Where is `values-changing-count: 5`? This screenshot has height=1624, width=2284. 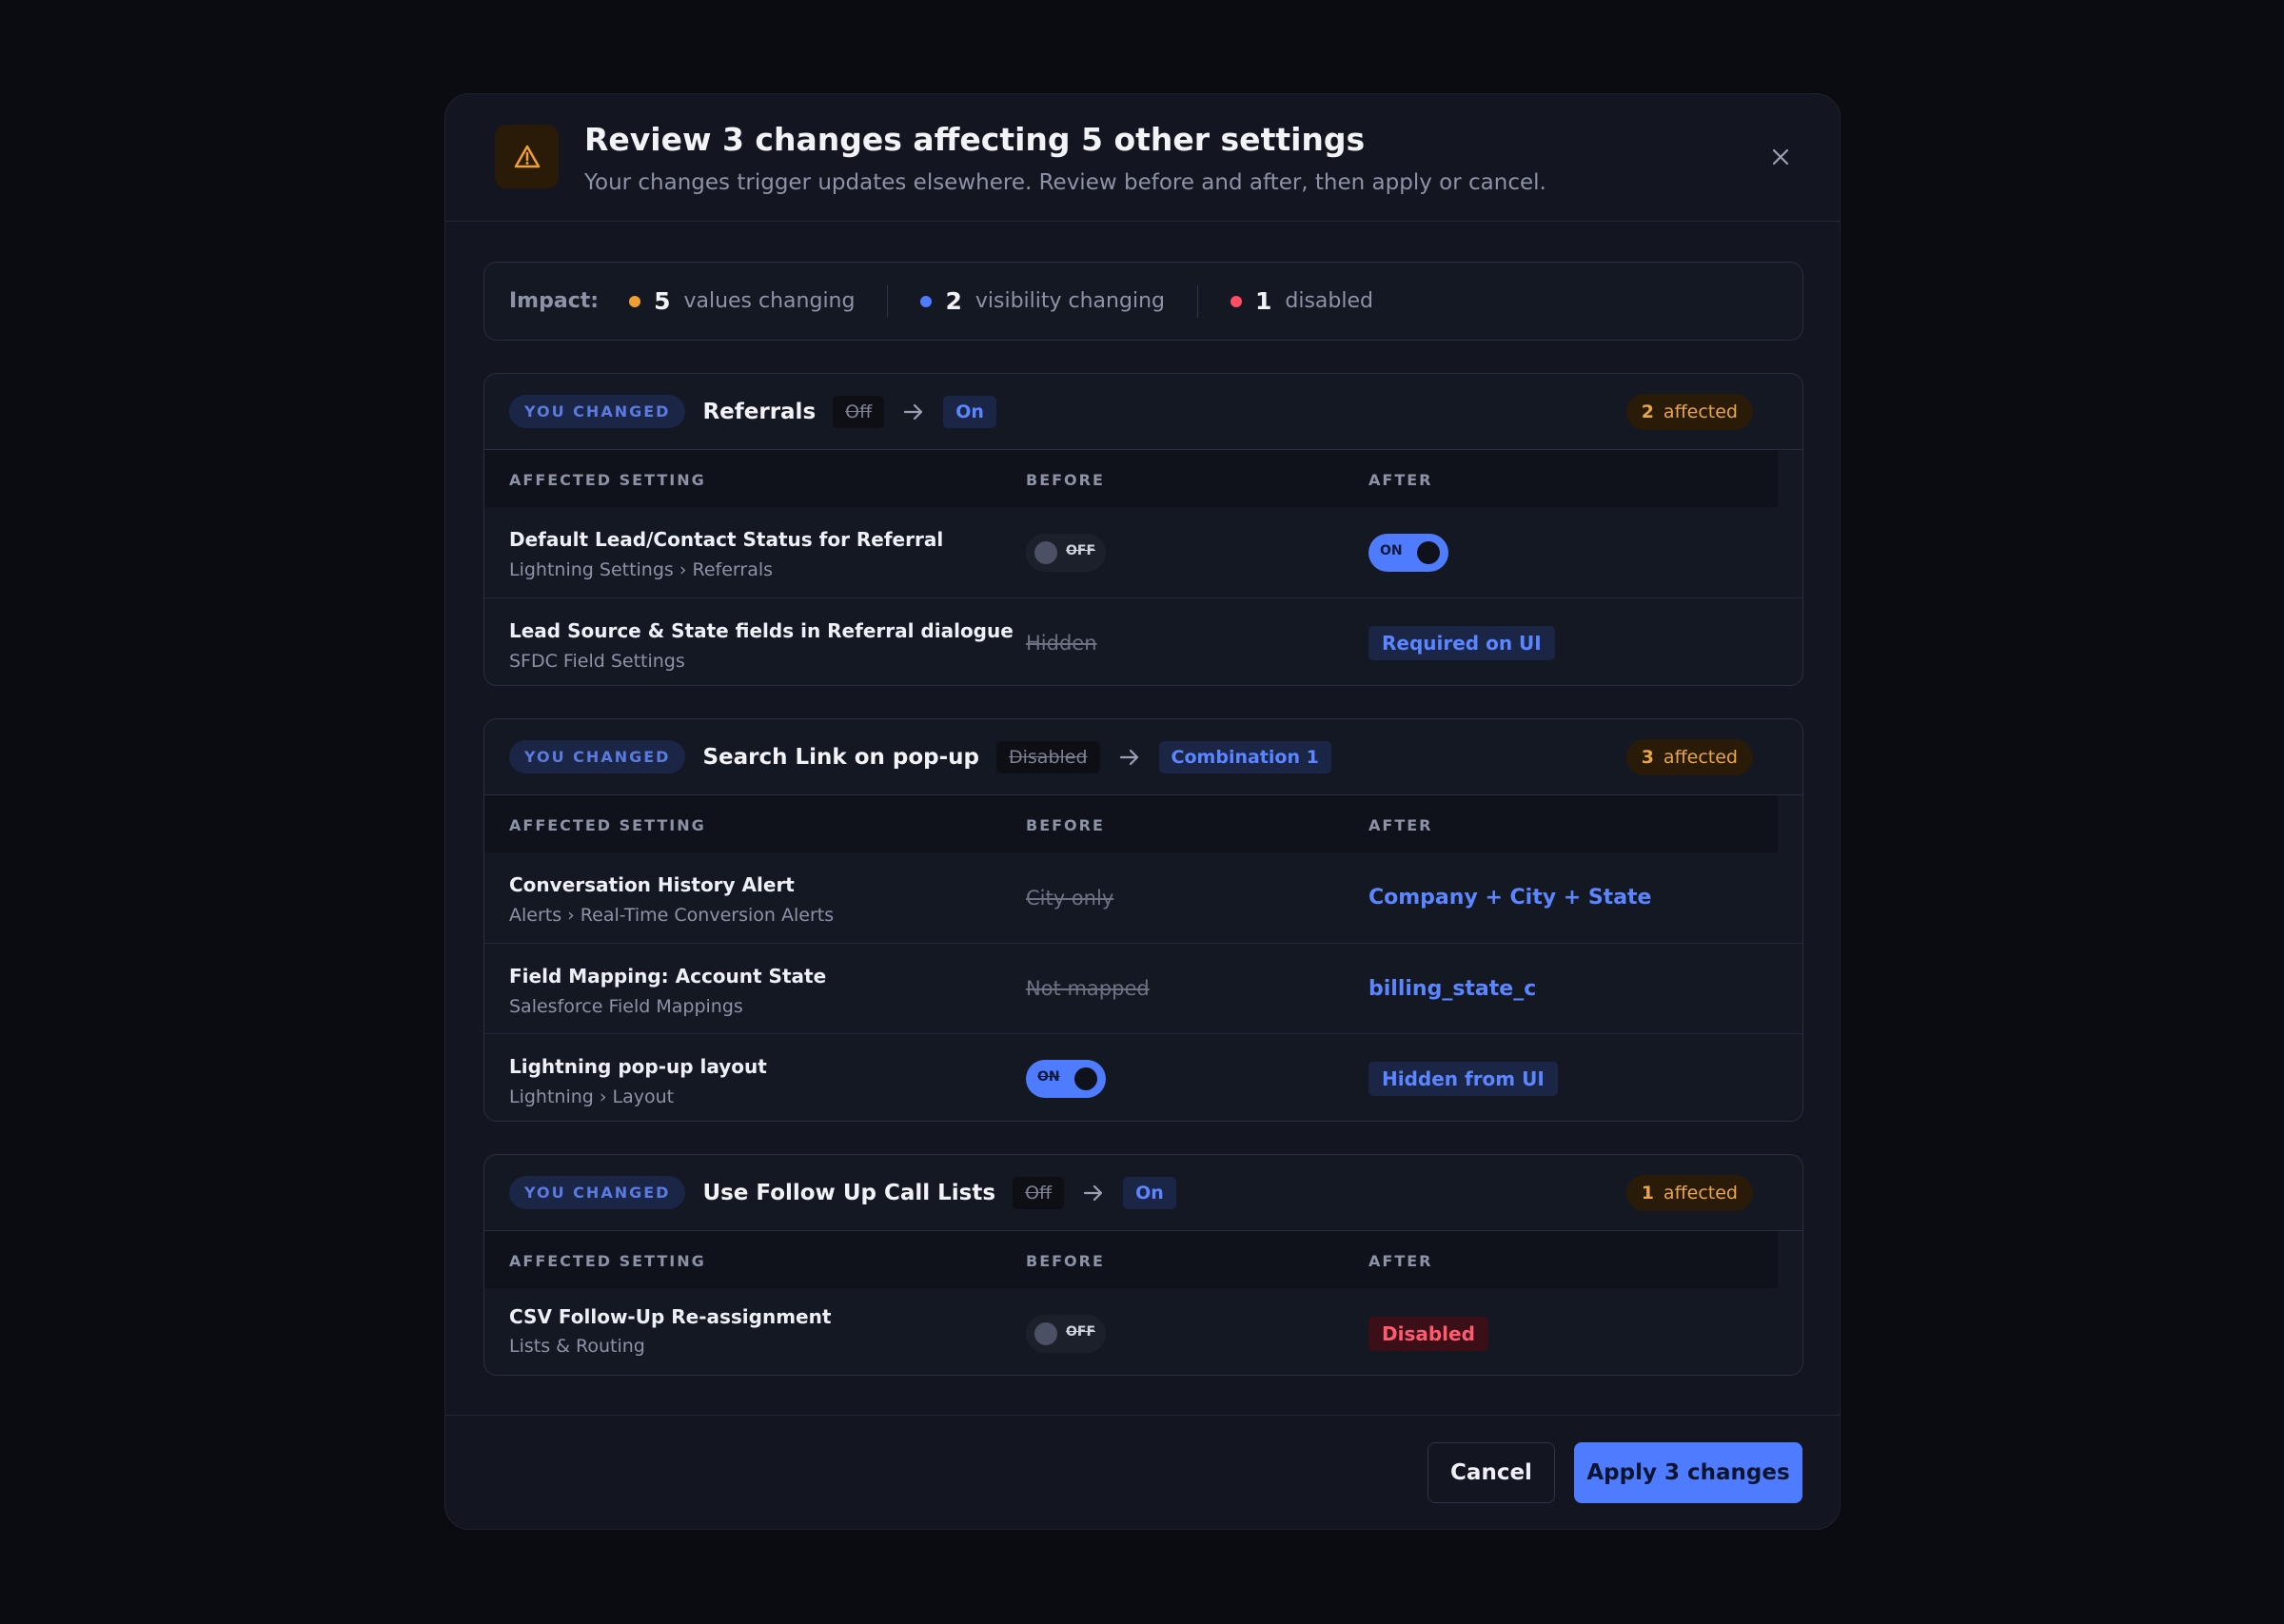
values-changing-count: 5 is located at coordinates (662, 301).